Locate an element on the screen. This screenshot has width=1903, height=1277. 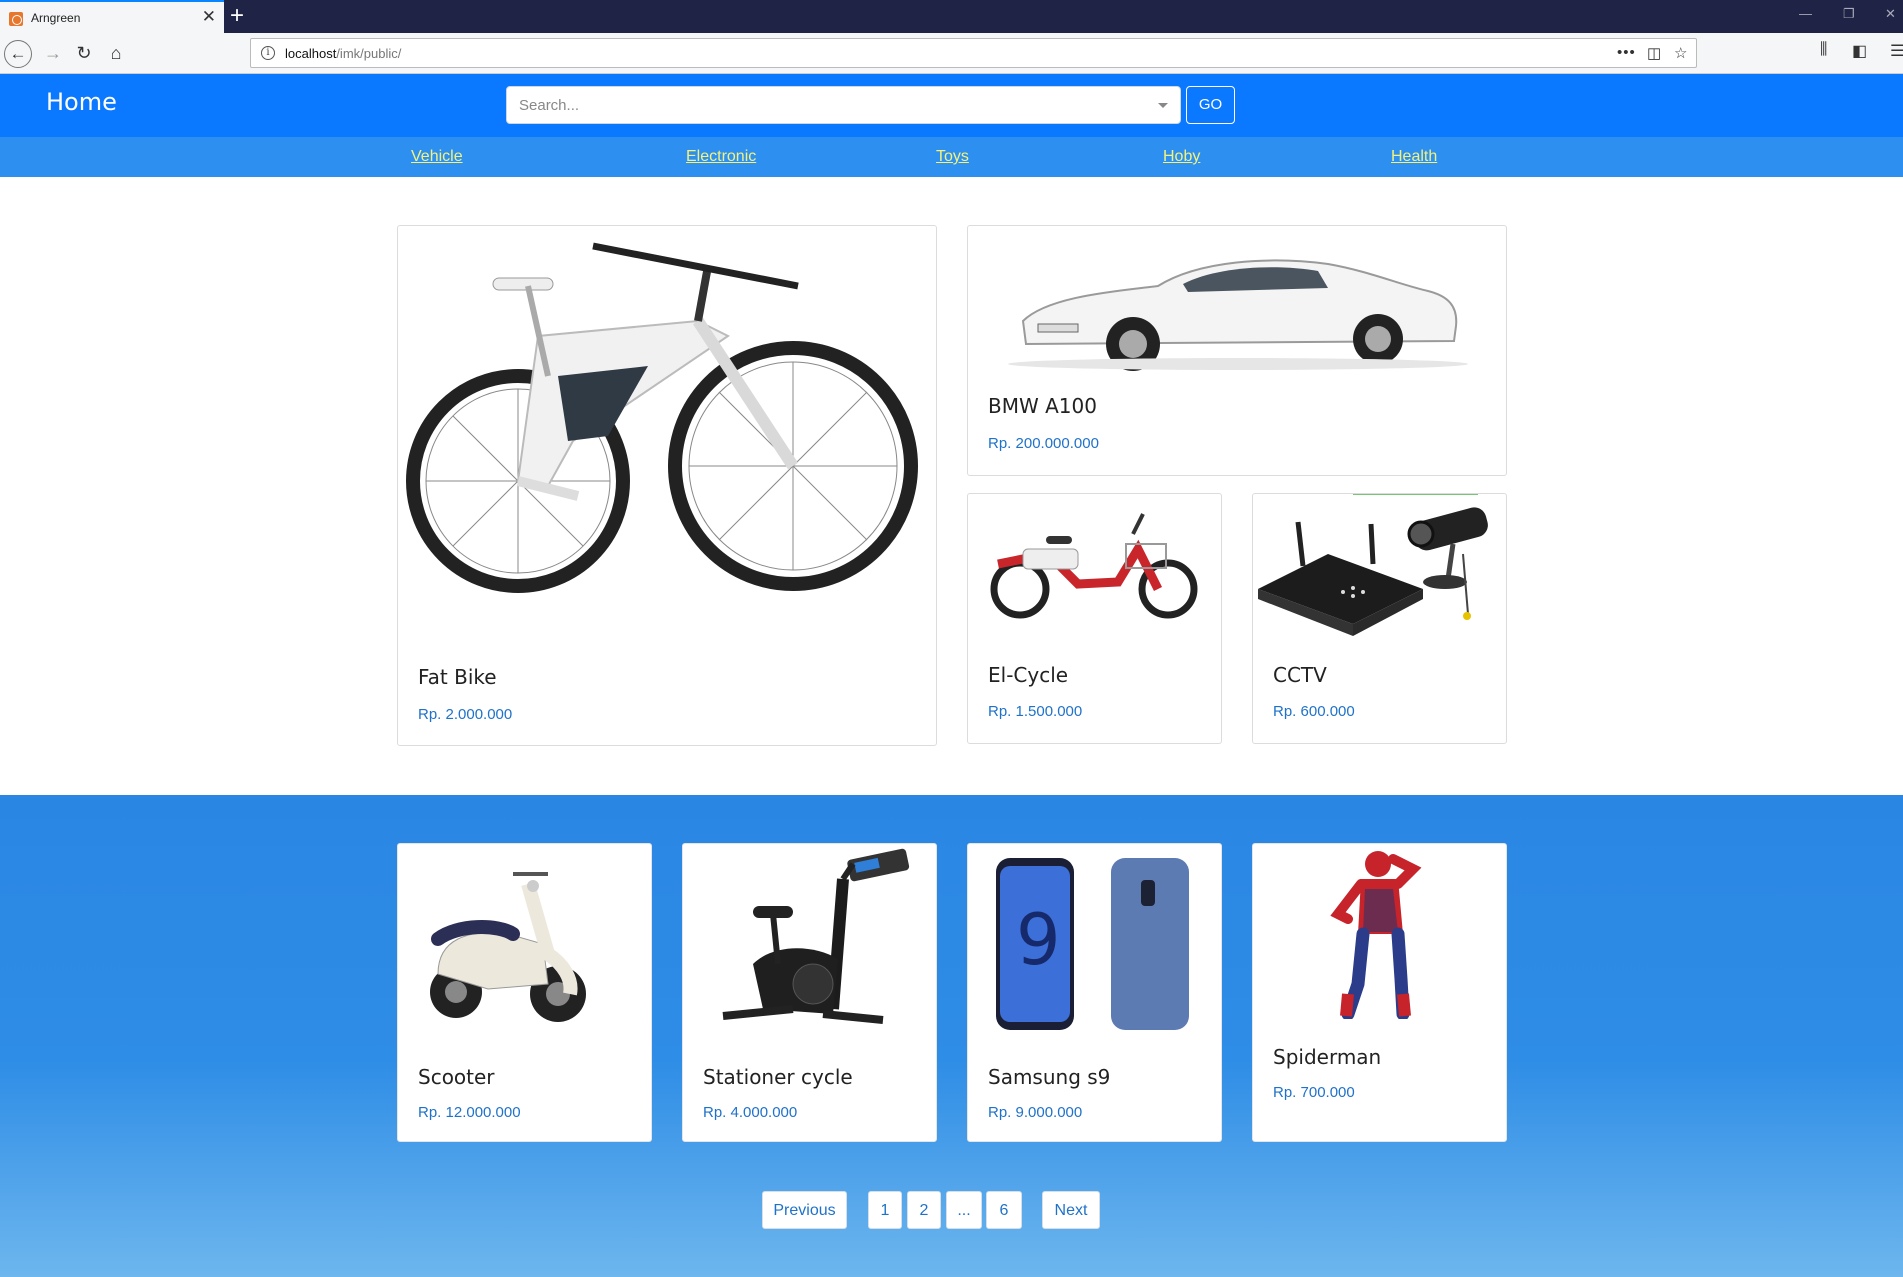
category-link-toys: Toys is located at coordinates (952, 157).